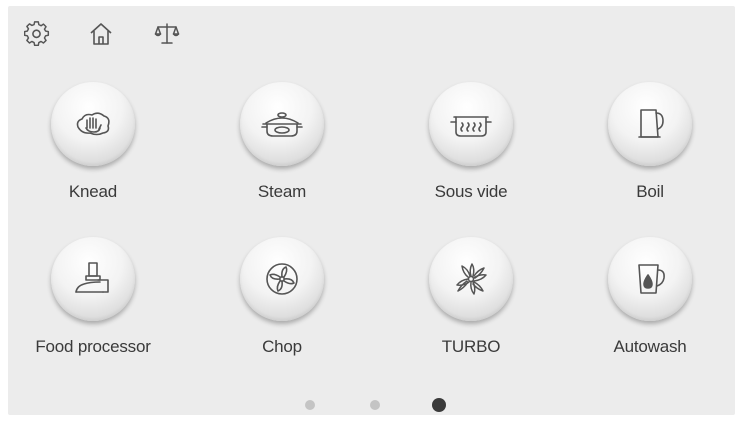 The height and width of the screenshot is (421, 743). I want to click on program-button-chop, so click(282, 279).